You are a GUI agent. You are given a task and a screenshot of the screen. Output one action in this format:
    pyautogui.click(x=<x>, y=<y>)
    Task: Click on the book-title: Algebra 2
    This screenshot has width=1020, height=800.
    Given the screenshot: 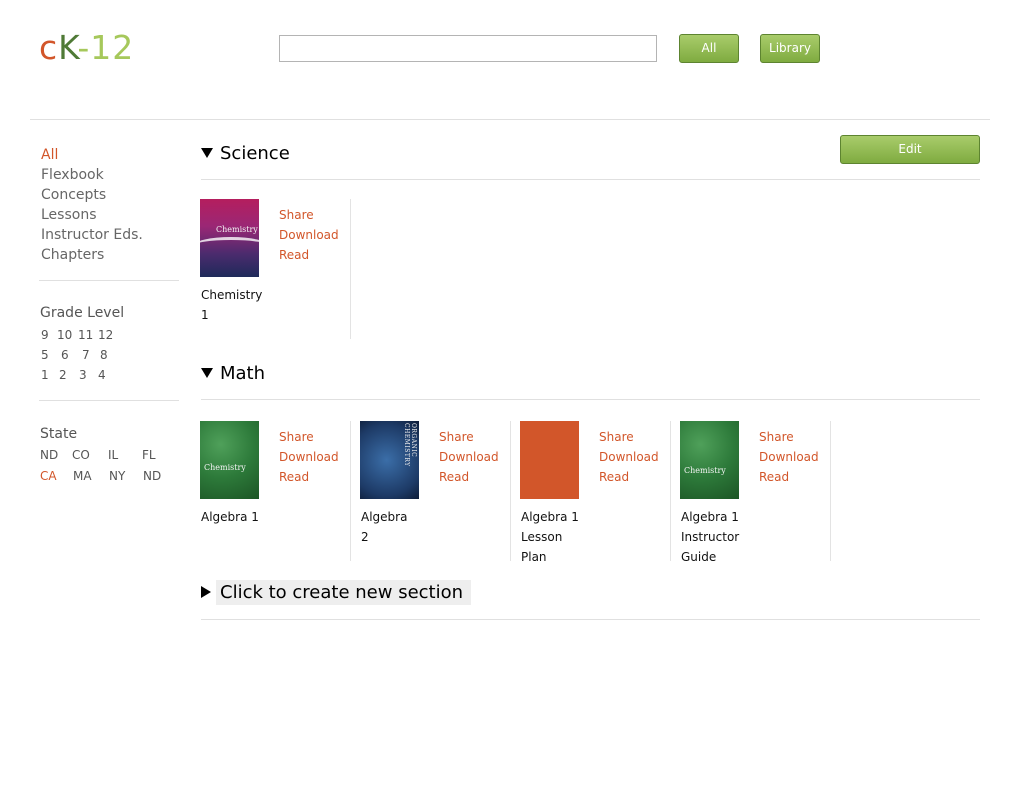 What is the action you would take?
    pyautogui.click(x=389, y=527)
    